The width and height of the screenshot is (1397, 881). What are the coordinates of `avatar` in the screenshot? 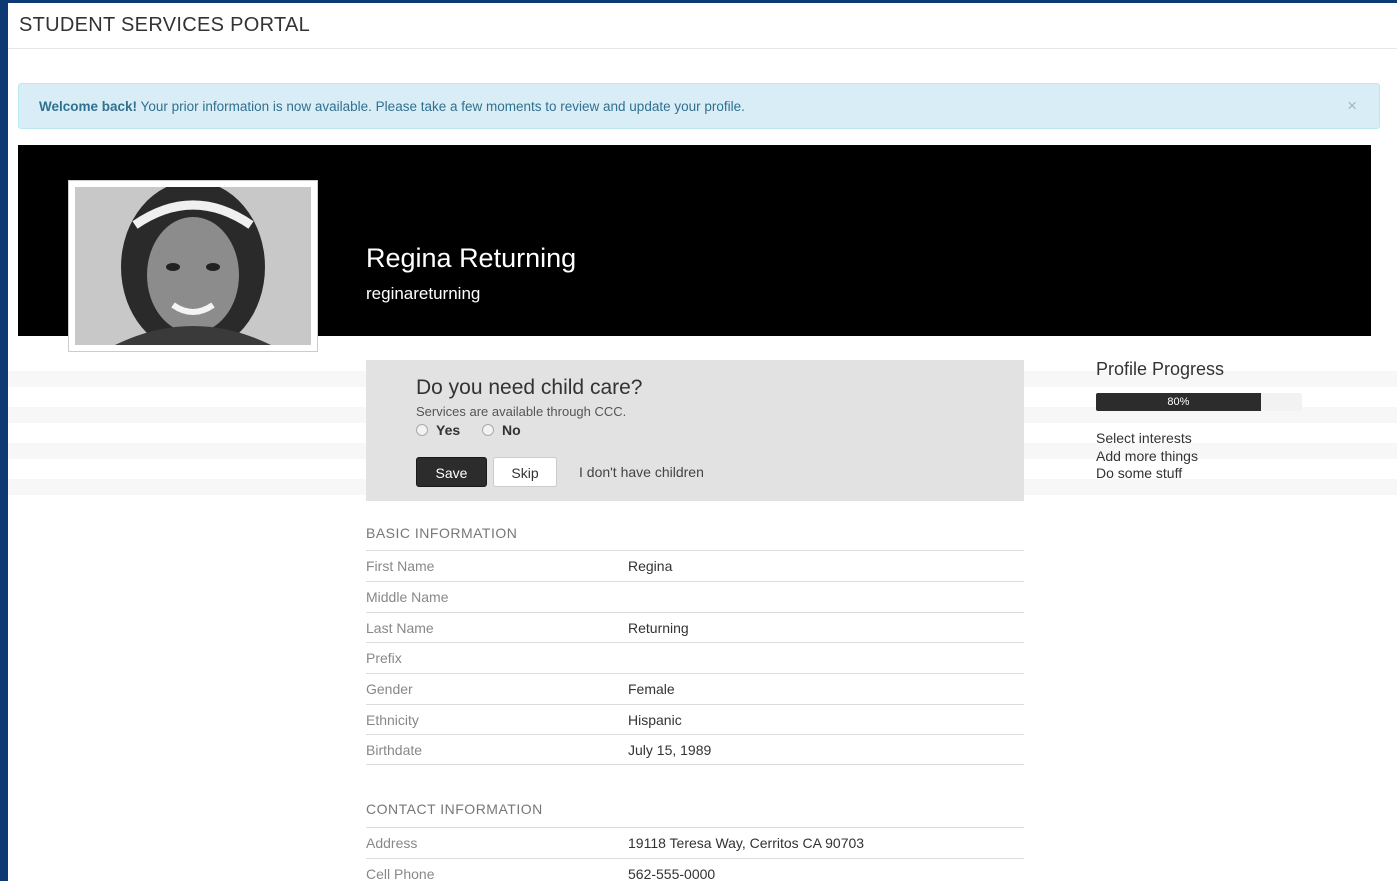 It's located at (193, 266).